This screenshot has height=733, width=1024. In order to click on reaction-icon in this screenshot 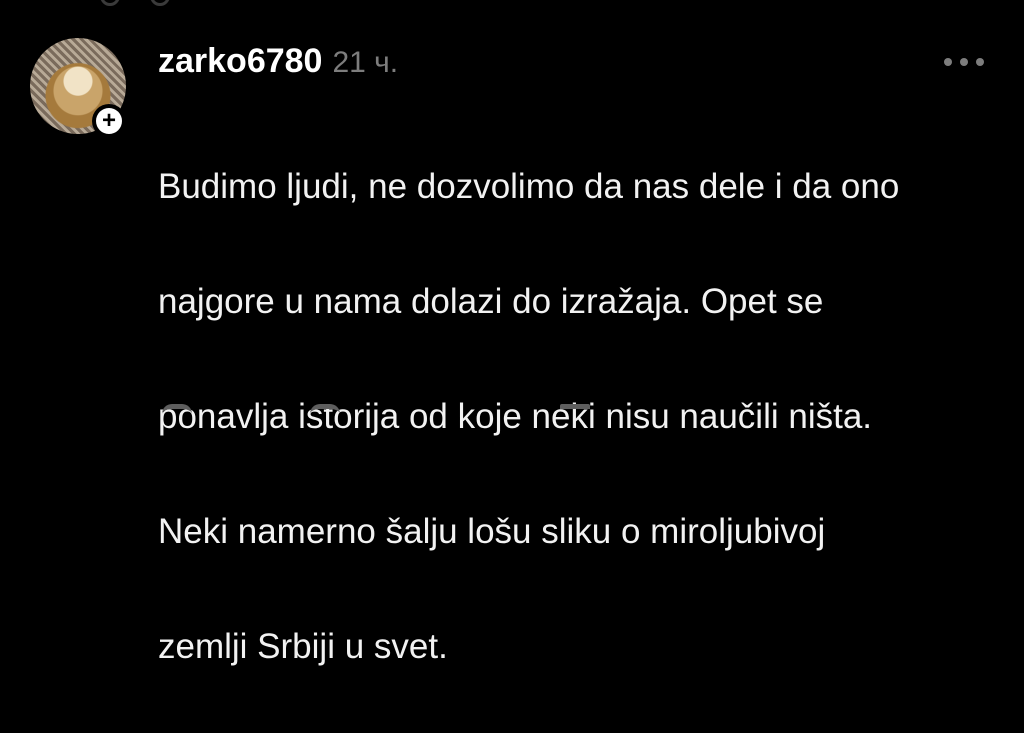, I will do `click(177, 414)`.